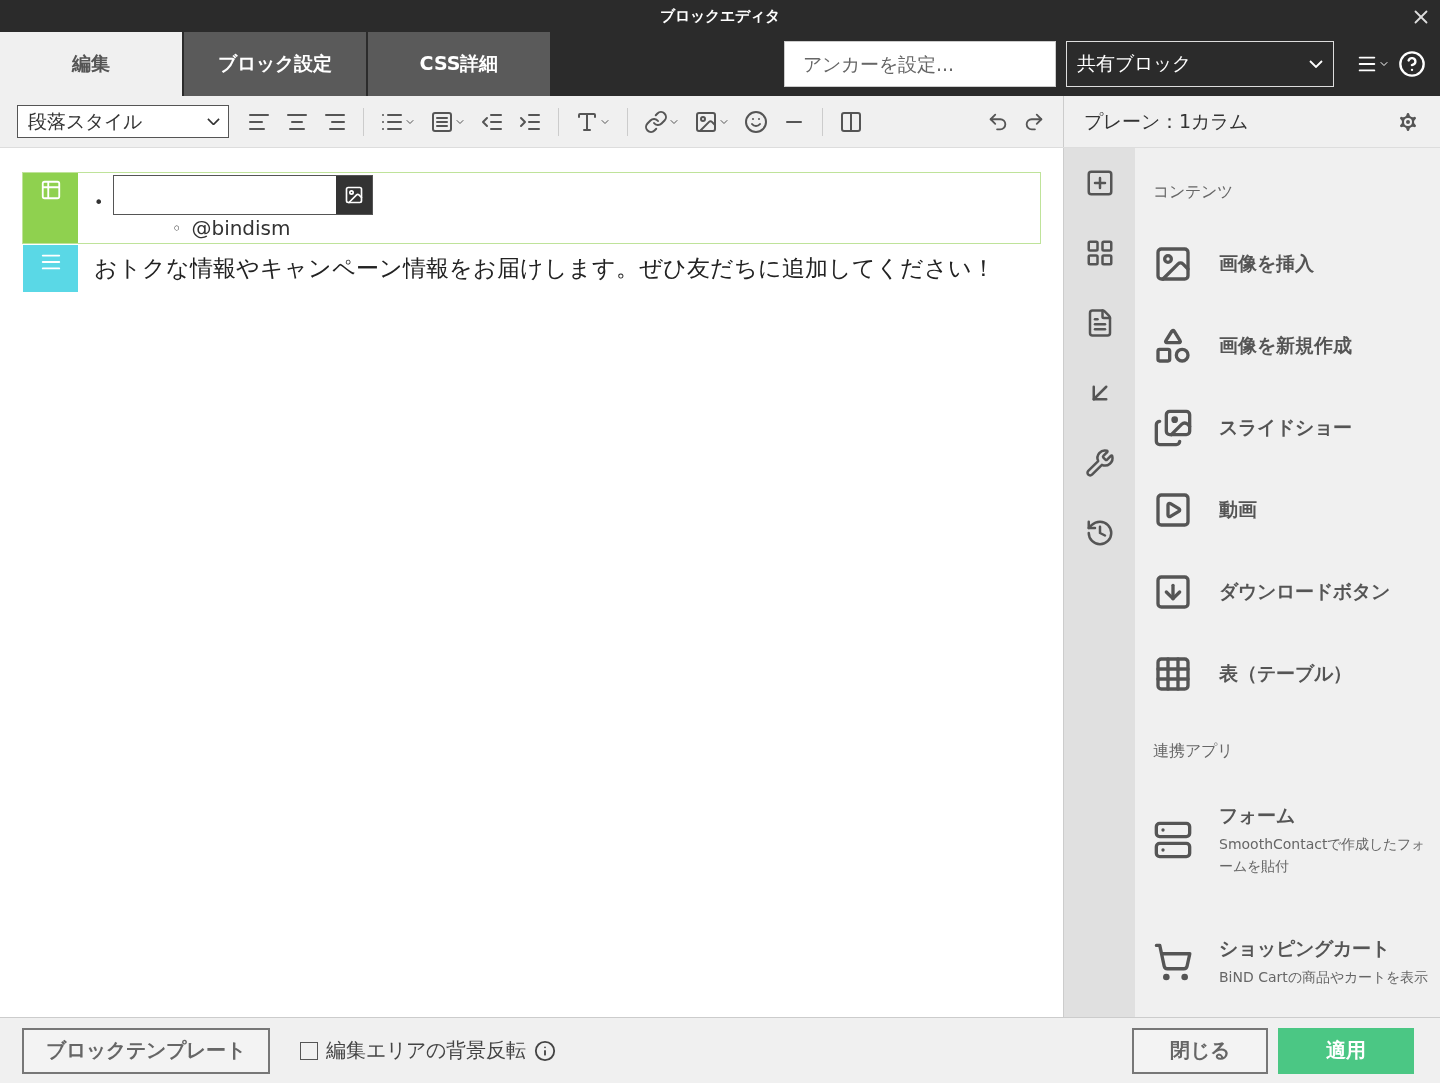 The width and height of the screenshot is (1440, 1083). What do you see at coordinates (309, 1050) in the screenshot?
I see `checkbox` at bounding box center [309, 1050].